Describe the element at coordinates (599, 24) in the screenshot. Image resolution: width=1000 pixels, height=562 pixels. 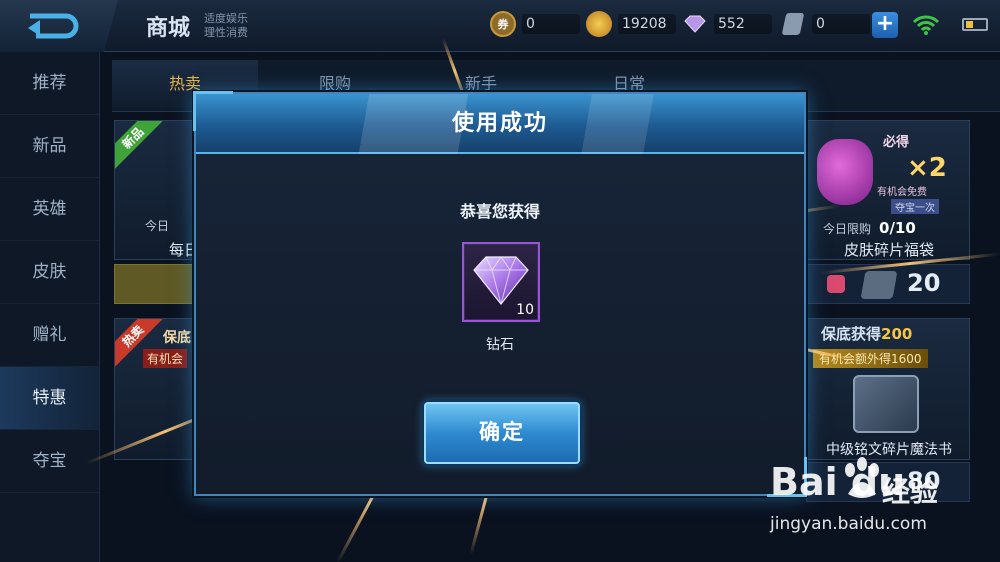
I see `gold-coin-icon` at that location.